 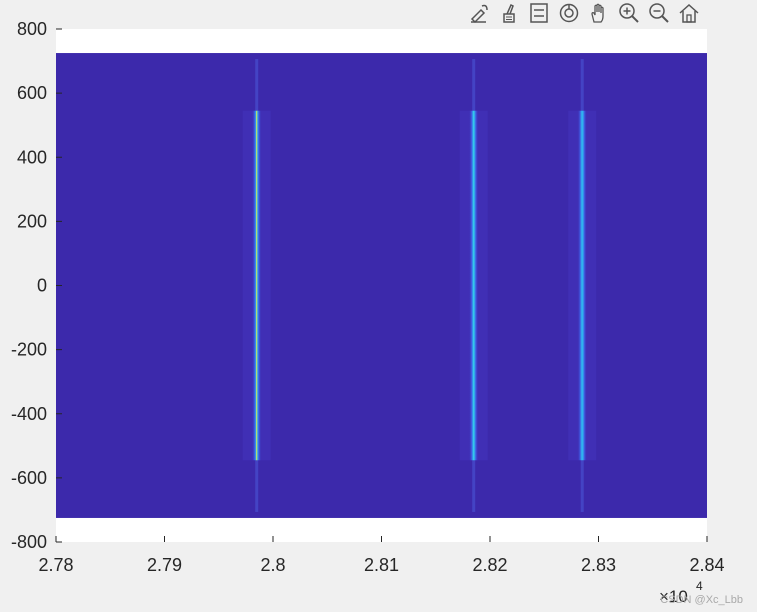 What do you see at coordinates (509, 13) in the screenshot?
I see `data-cursor-icon` at bounding box center [509, 13].